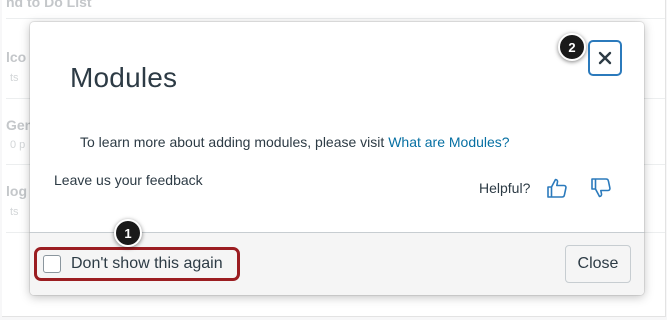 The width and height of the screenshot is (667, 320). I want to click on close-dialog-button, so click(605, 58).